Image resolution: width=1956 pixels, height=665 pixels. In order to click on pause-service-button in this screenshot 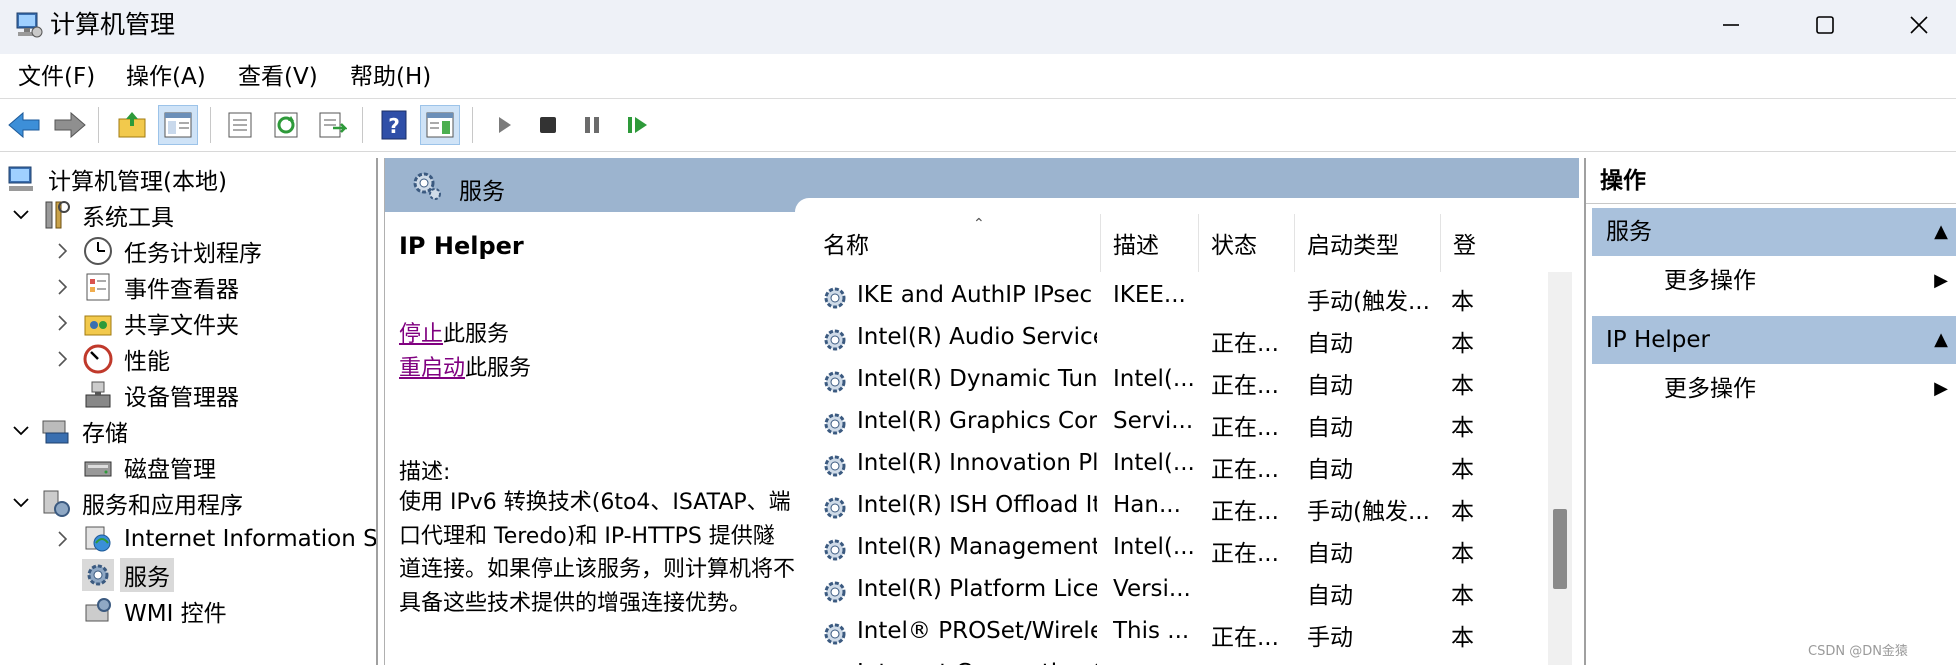, I will do `click(592, 125)`.